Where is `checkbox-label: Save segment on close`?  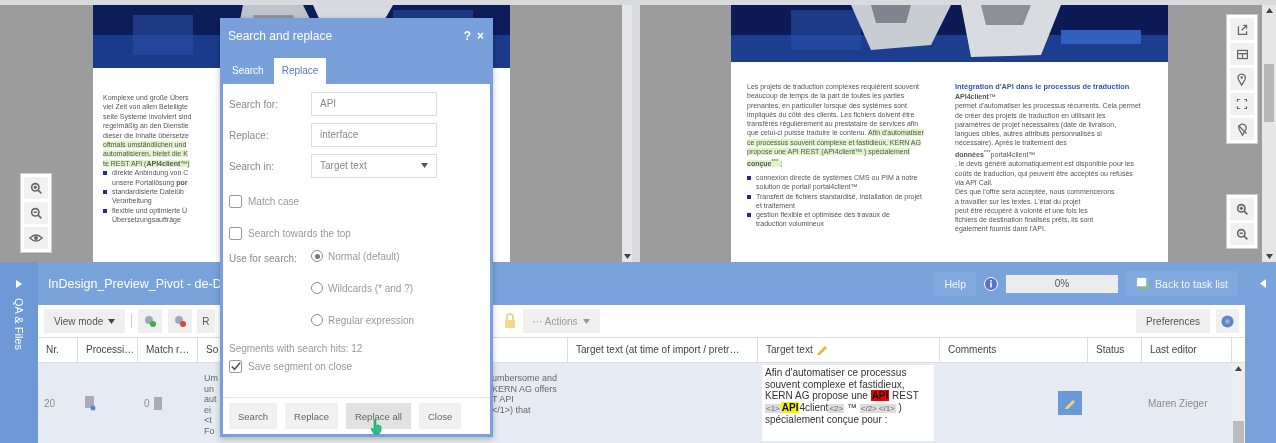
checkbox-label: Save segment on close is located at coordinates (300, 366).